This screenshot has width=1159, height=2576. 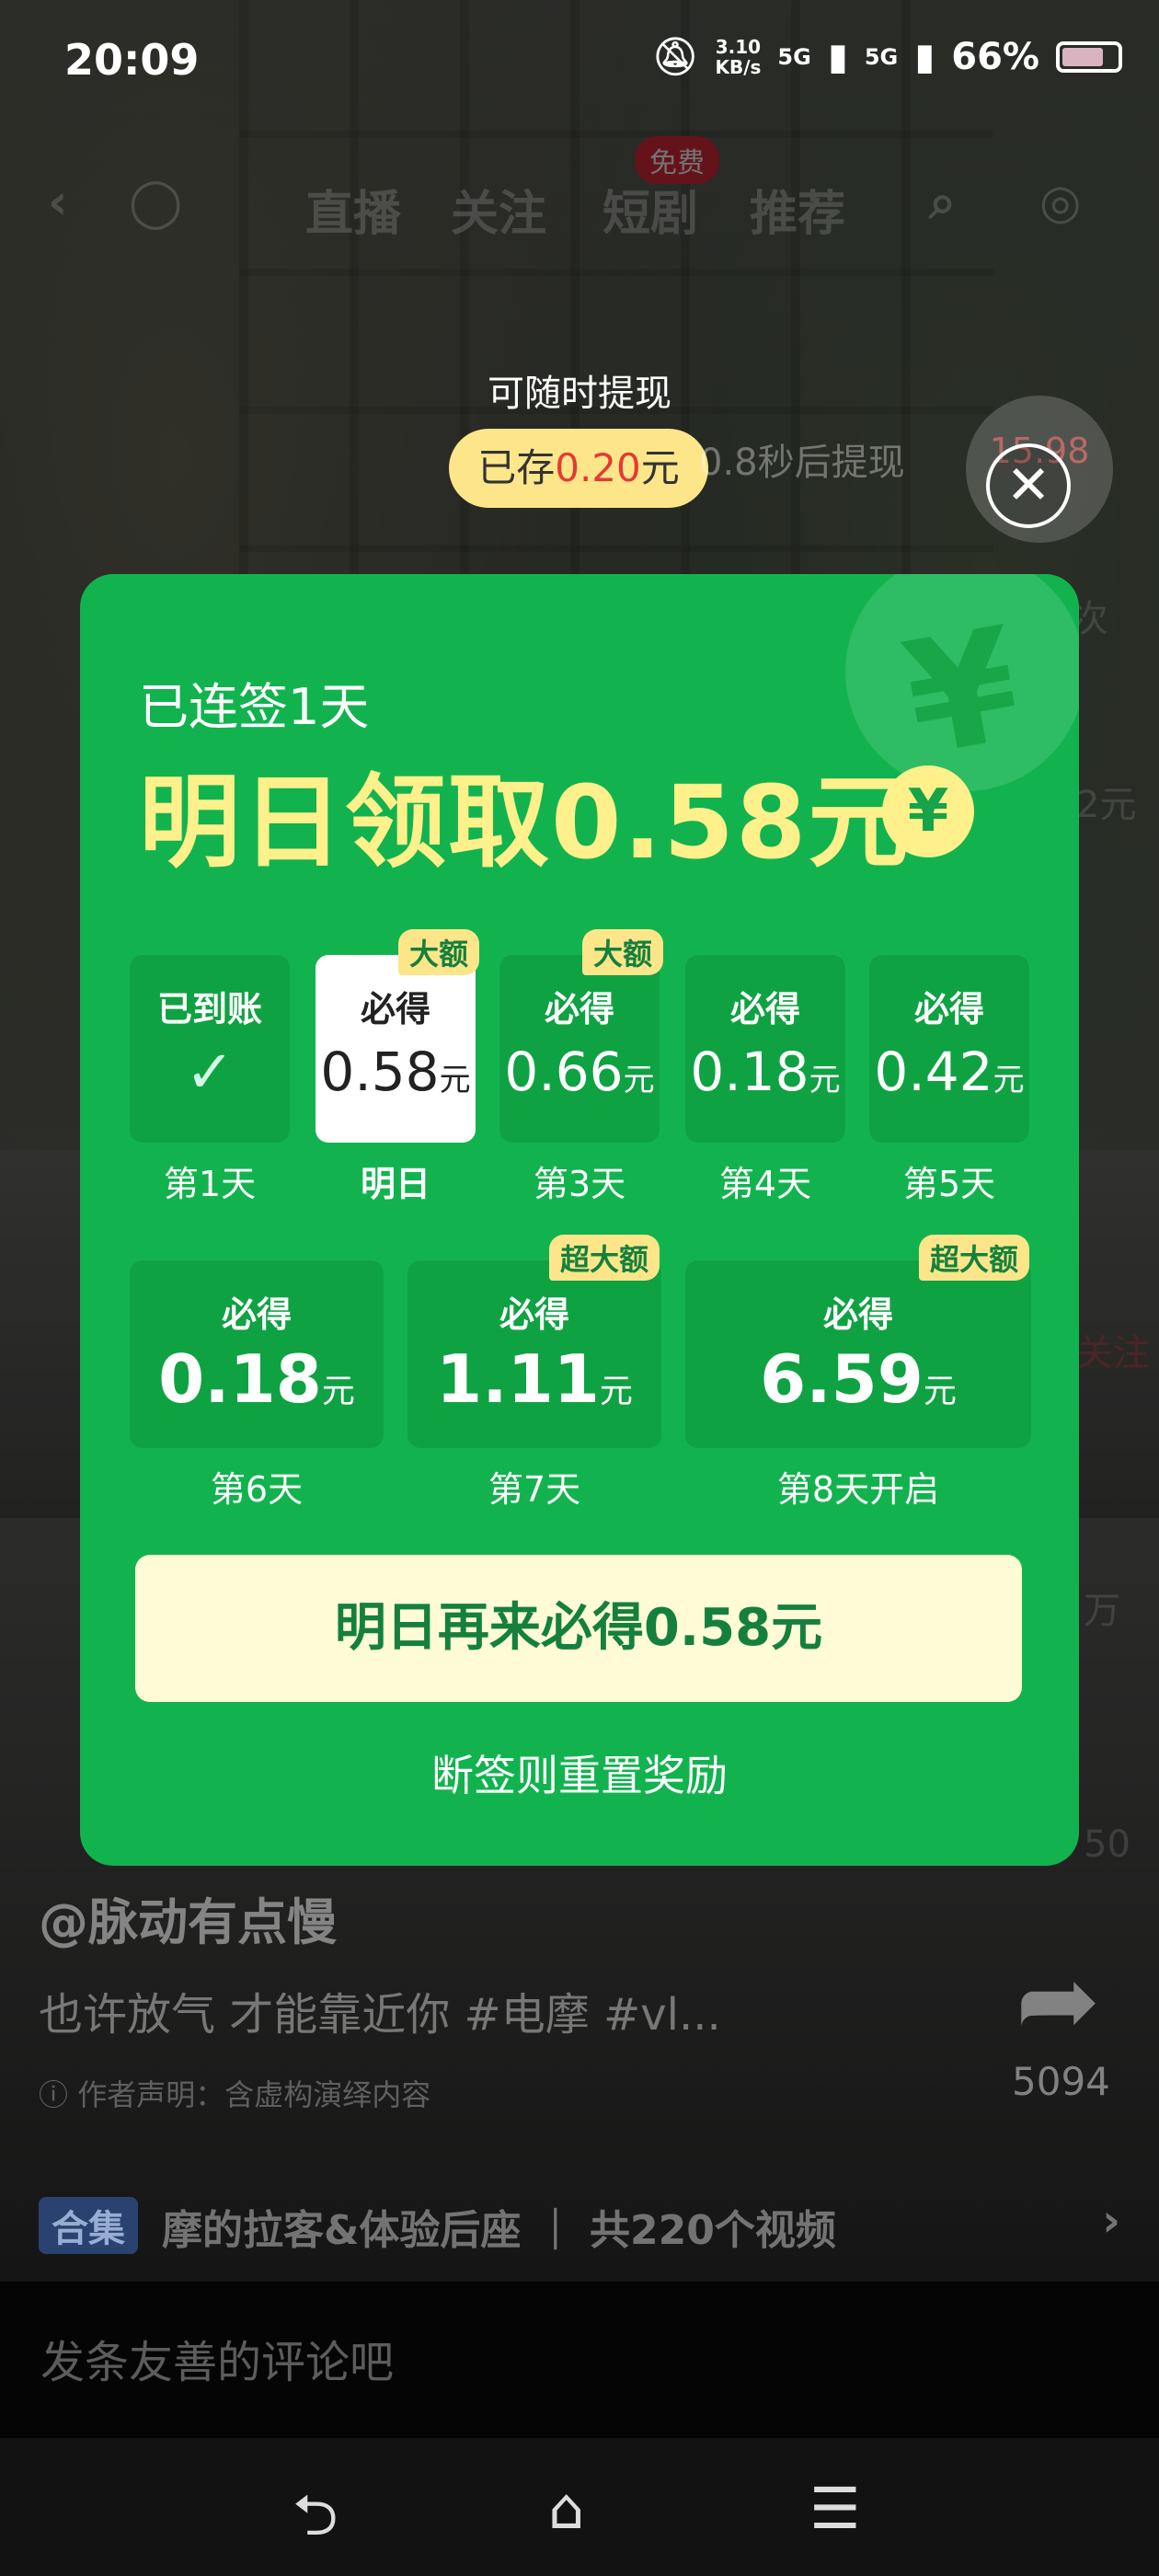 What do you see at coordinates (1058, 2000) in the screenshot?
I see `share-icon: ➦` at bounding box center [1058, 2000].